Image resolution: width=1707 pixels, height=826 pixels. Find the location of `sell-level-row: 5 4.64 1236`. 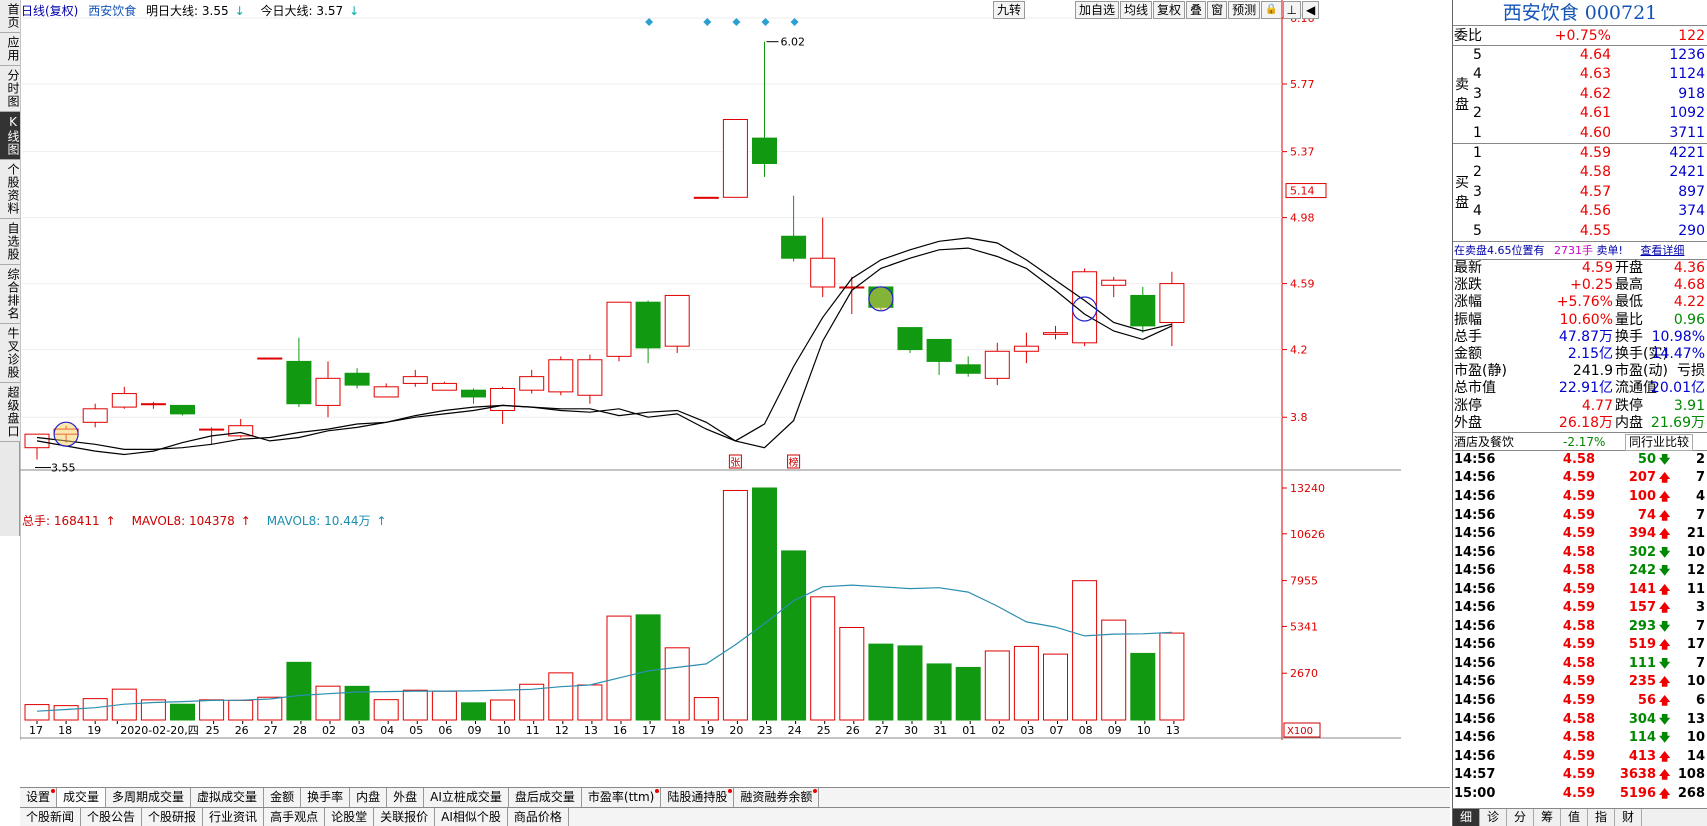

sell-level-row: 5 4.64 1236 is located at coordinates (1580, 55).